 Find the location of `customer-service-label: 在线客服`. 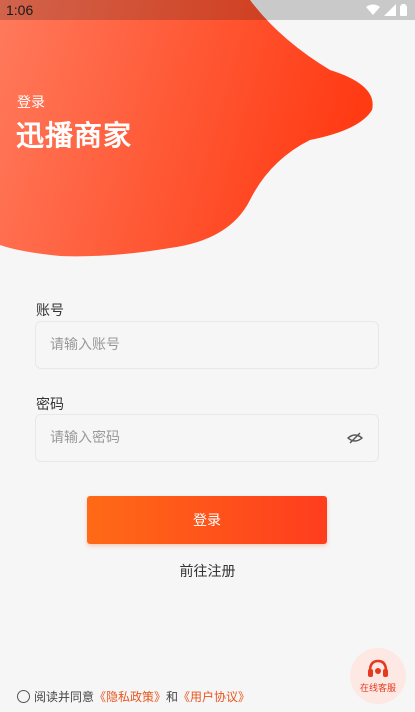

customer-service-label: 在线客服 is located at coordinates (377, 688).